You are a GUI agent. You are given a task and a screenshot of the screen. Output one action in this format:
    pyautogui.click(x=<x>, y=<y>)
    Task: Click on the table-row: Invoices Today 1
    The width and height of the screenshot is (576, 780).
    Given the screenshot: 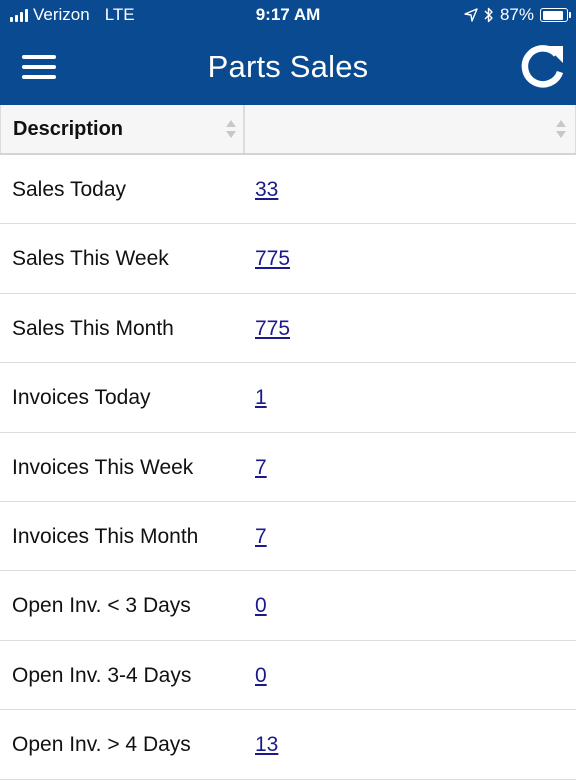 What is the action you would take?
    pyautogui.click(x=288, y=398)
    